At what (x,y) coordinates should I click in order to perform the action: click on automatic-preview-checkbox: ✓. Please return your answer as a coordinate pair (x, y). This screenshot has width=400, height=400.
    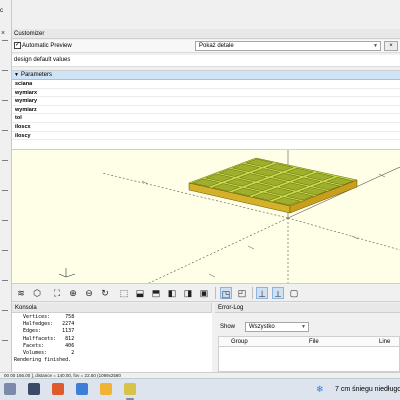
    Looking at the image, I should click on (17, 45).